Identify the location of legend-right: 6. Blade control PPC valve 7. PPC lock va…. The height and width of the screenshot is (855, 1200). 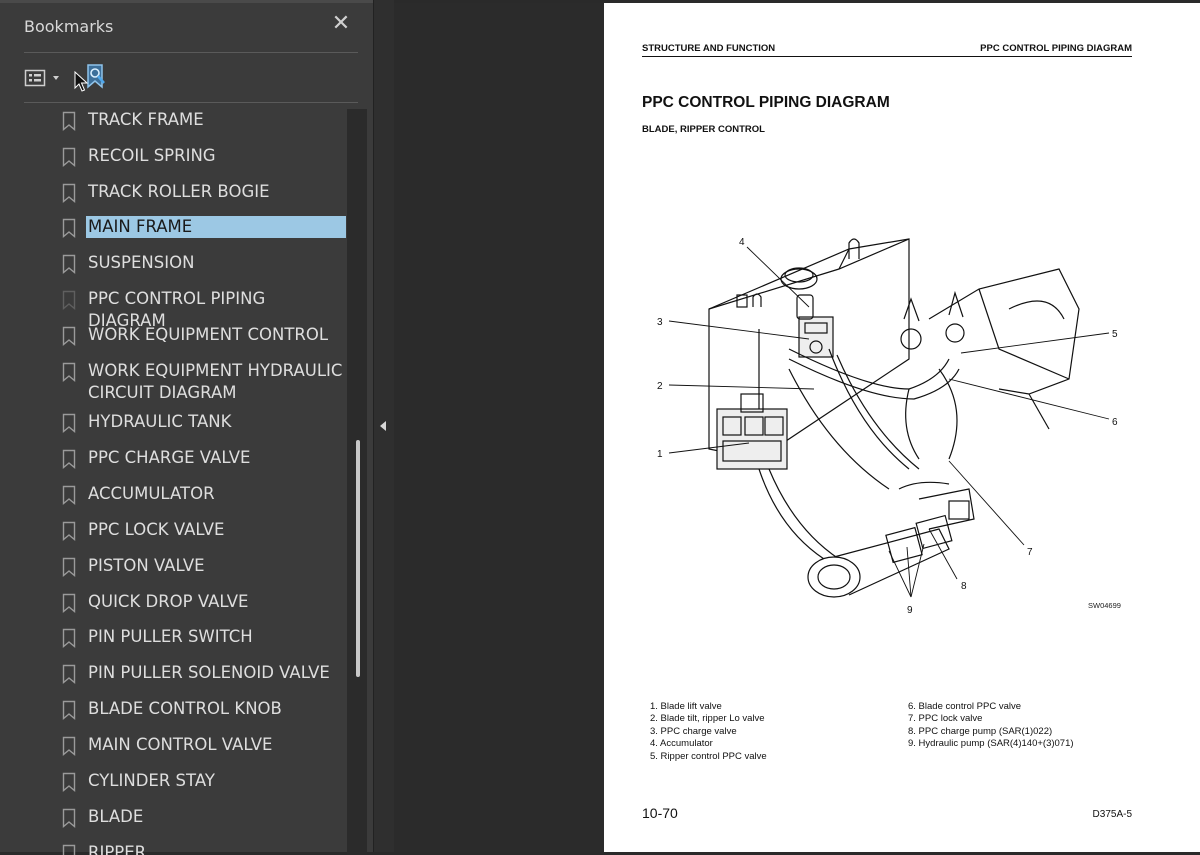
(991, 726).